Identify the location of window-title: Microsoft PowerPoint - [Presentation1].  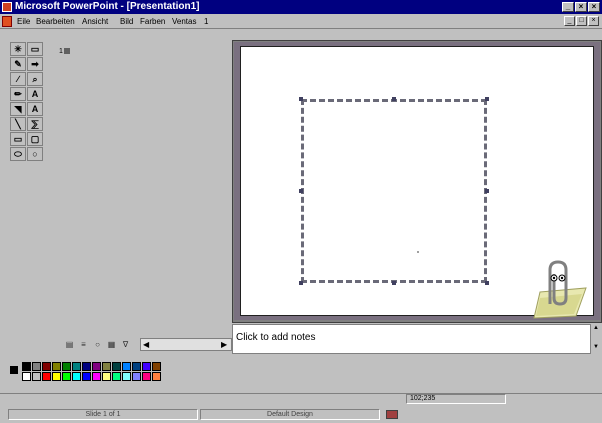
(107, 6).